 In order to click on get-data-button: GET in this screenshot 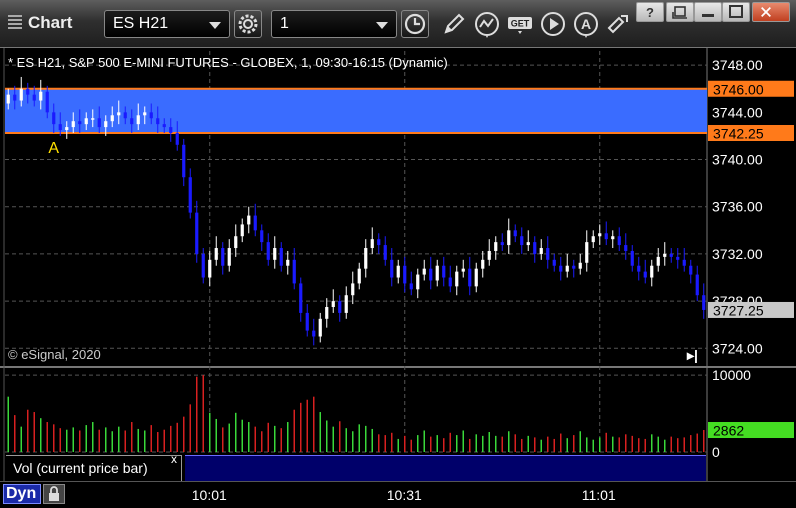, I will do `click(520, 24)`.